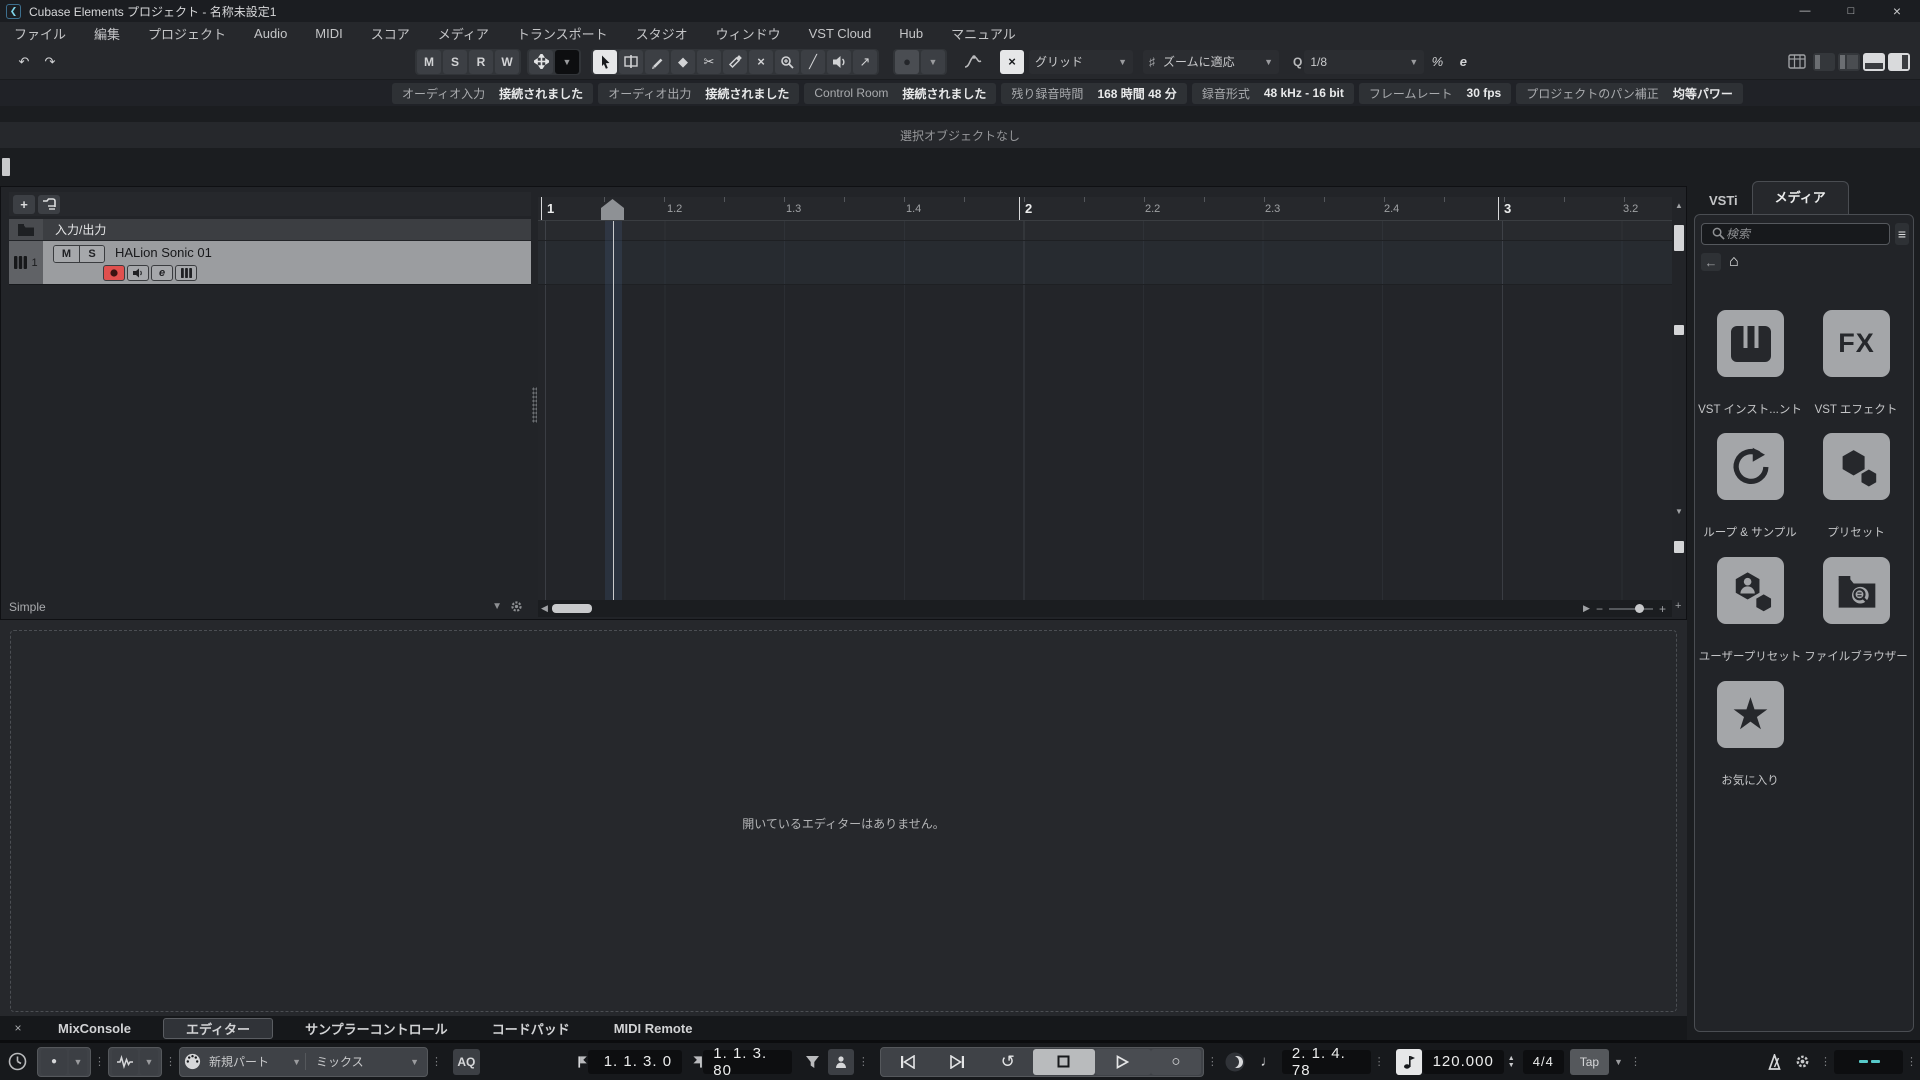 The image size is (1920, 1080). Describe the element at coordinates (270, 33) in the screenshot. I see `menu-audio: Audio` at that location.